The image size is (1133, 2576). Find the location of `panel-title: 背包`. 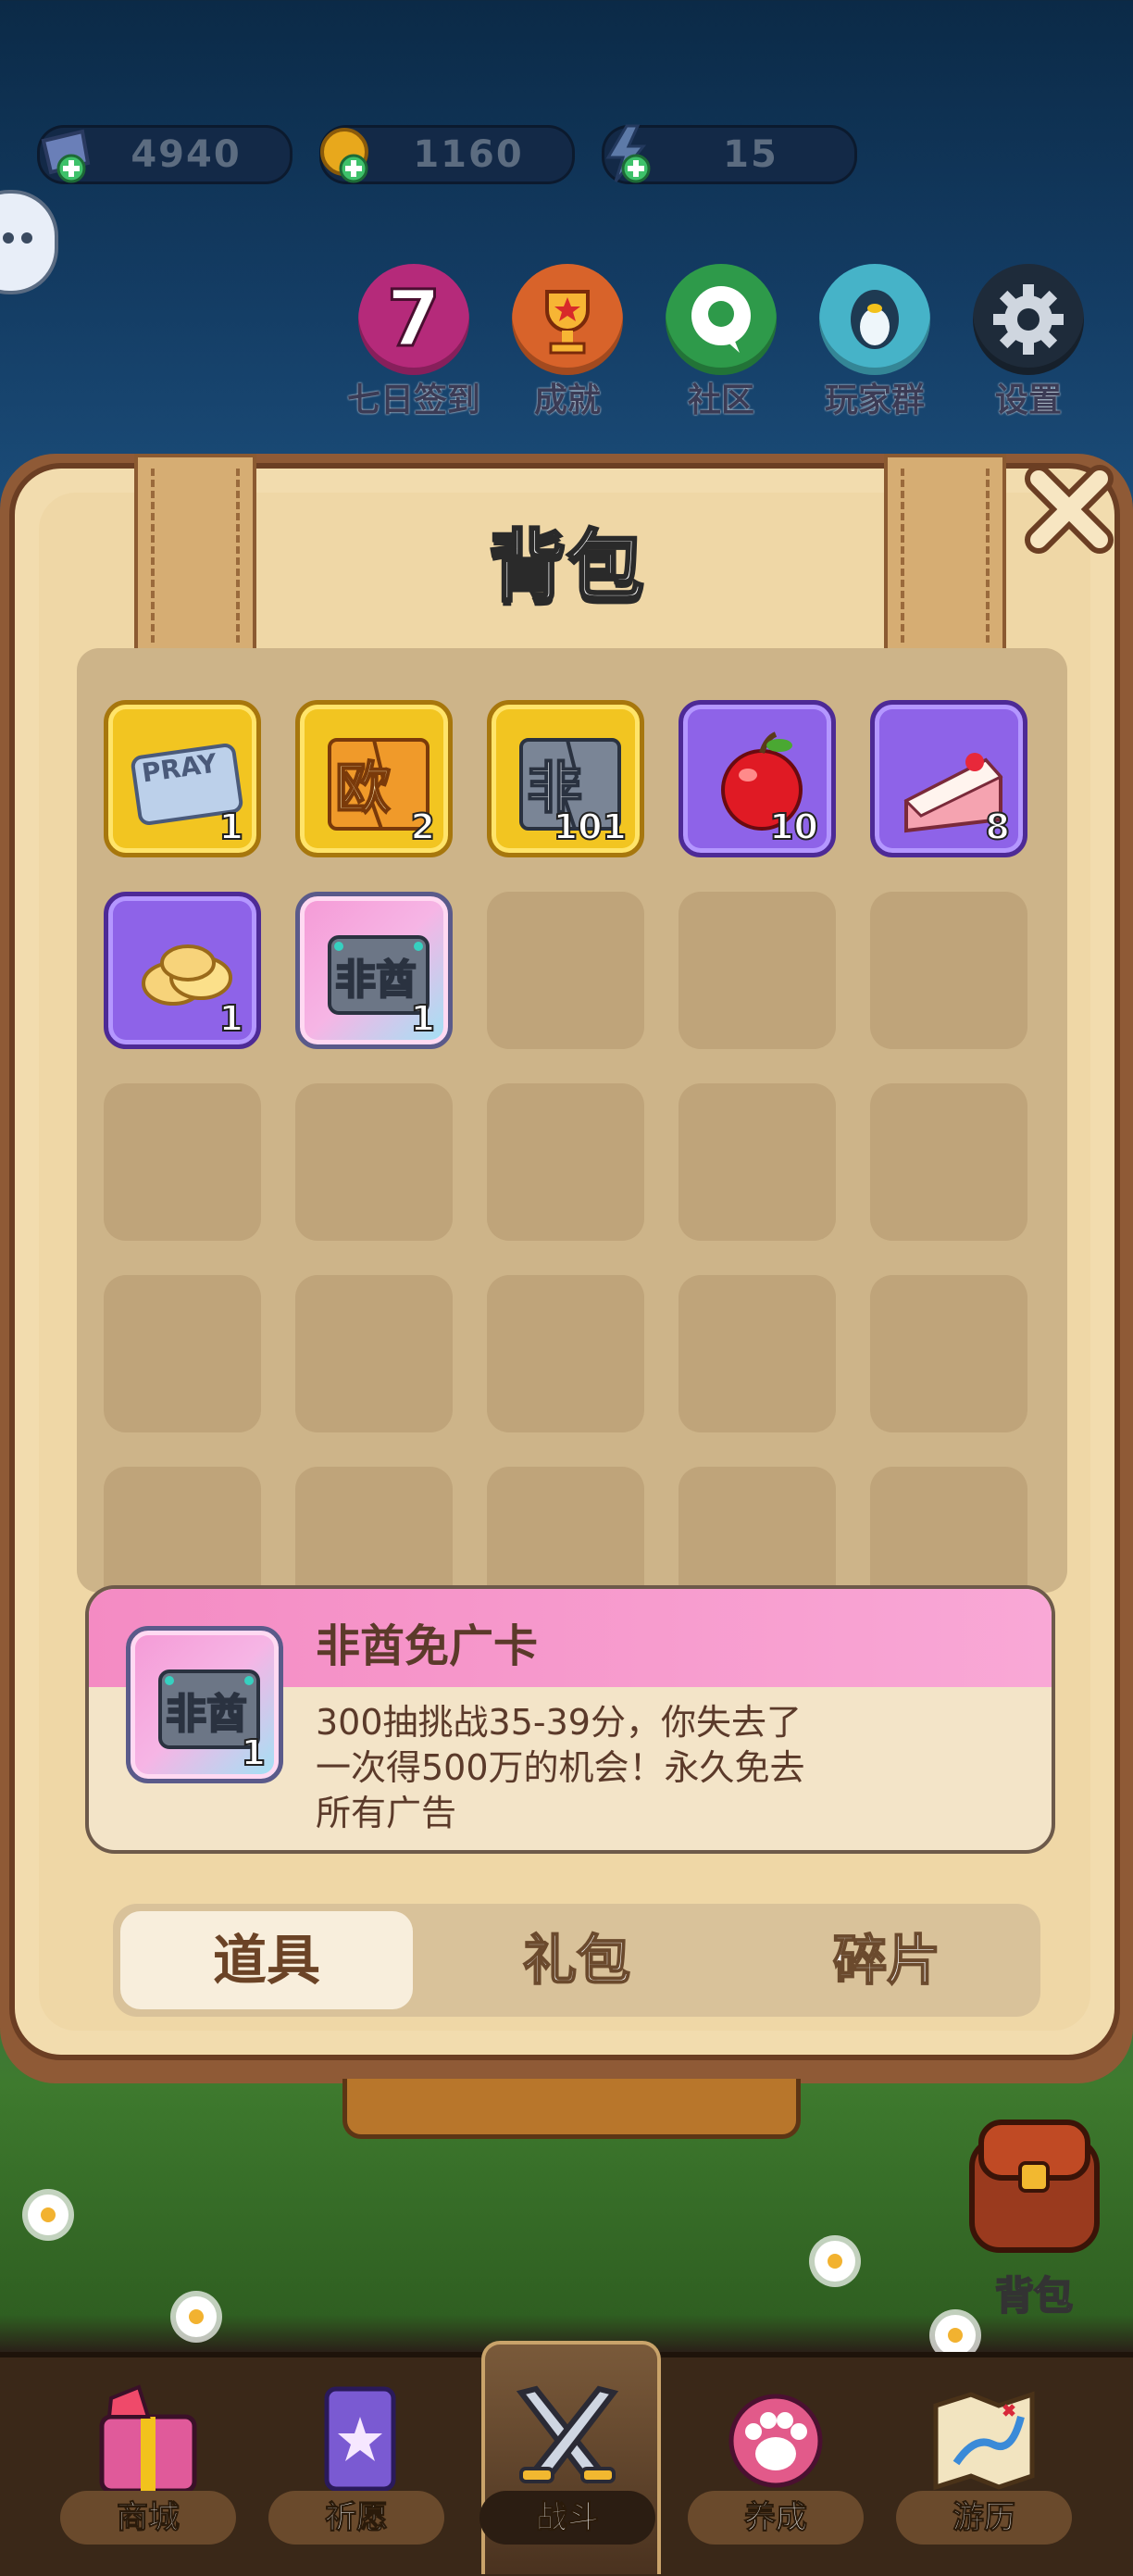

panel-title: 背包 is located at coordinates (566, 567).